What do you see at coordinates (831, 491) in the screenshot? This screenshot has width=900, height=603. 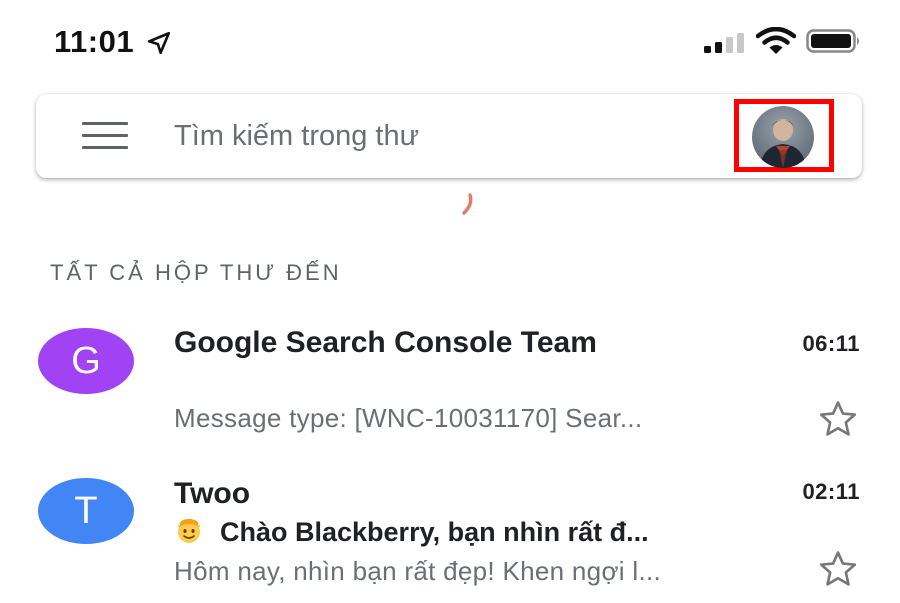 I see `email-time: 02:11` at bounding box center [831, 491].